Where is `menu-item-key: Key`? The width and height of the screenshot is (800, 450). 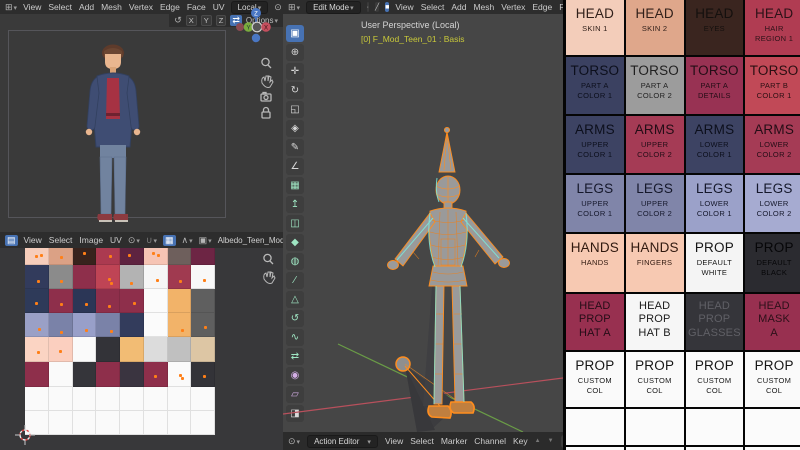 menu-item-key: Key is located at coordinates (520, 441).